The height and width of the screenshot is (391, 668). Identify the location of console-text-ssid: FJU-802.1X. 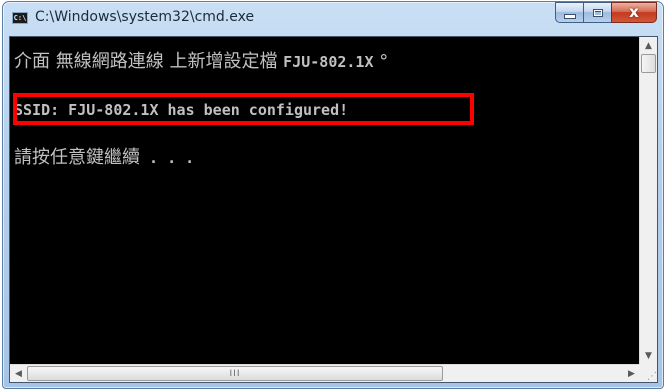
(328, 62).